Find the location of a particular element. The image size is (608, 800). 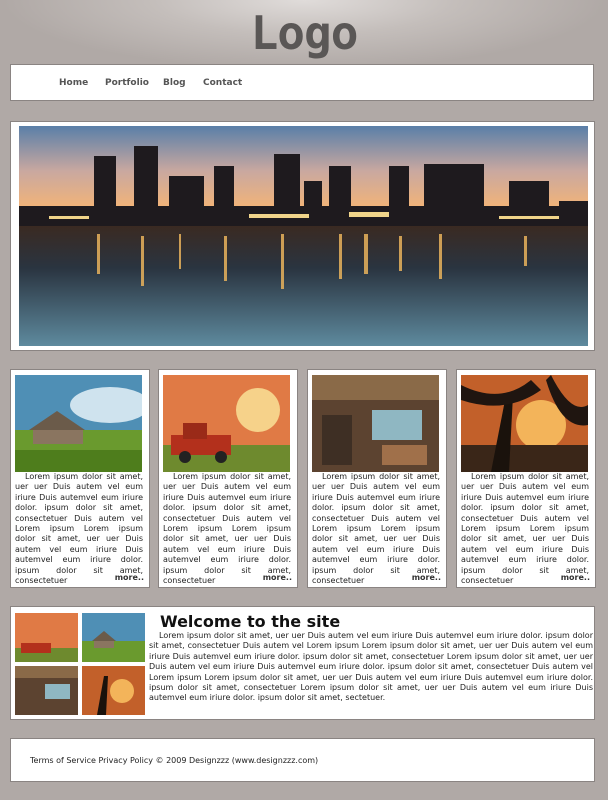

gallery-thumb-workshop is located at coordinates (46, 690).